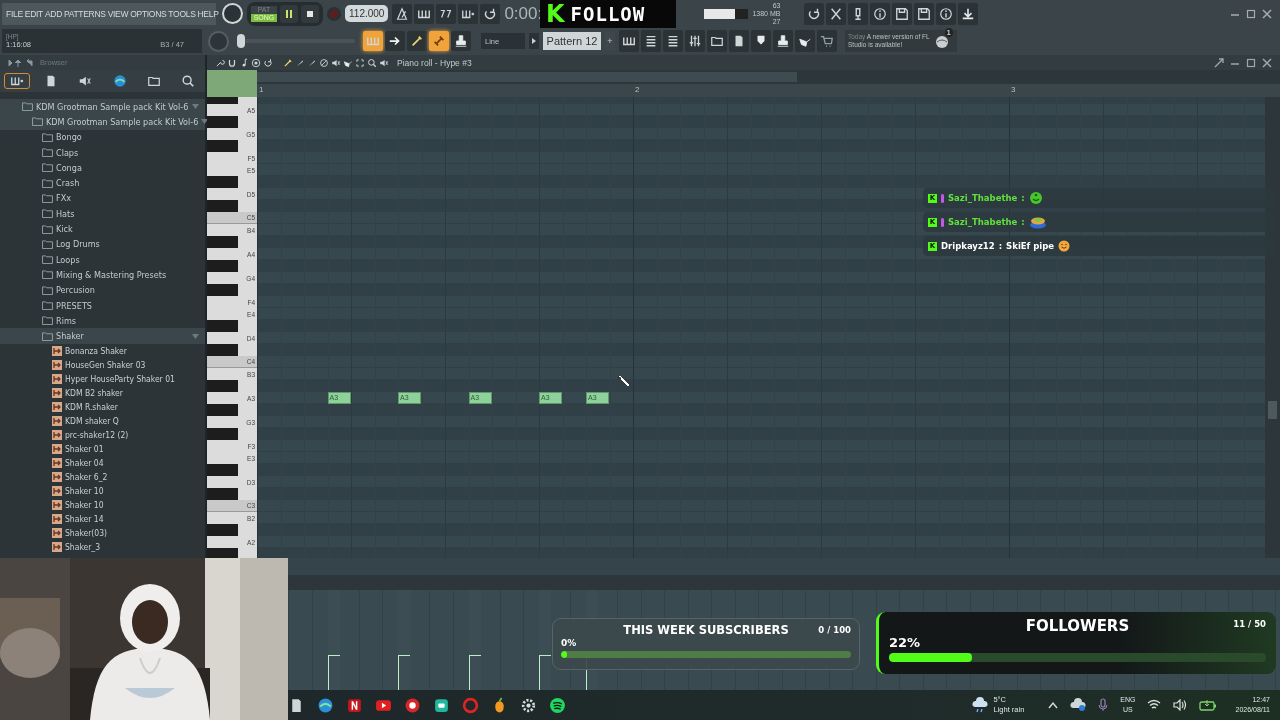 This screenshot has width=1280, height=720. I want to click on folder-item: Shaker, so click(102, 336).